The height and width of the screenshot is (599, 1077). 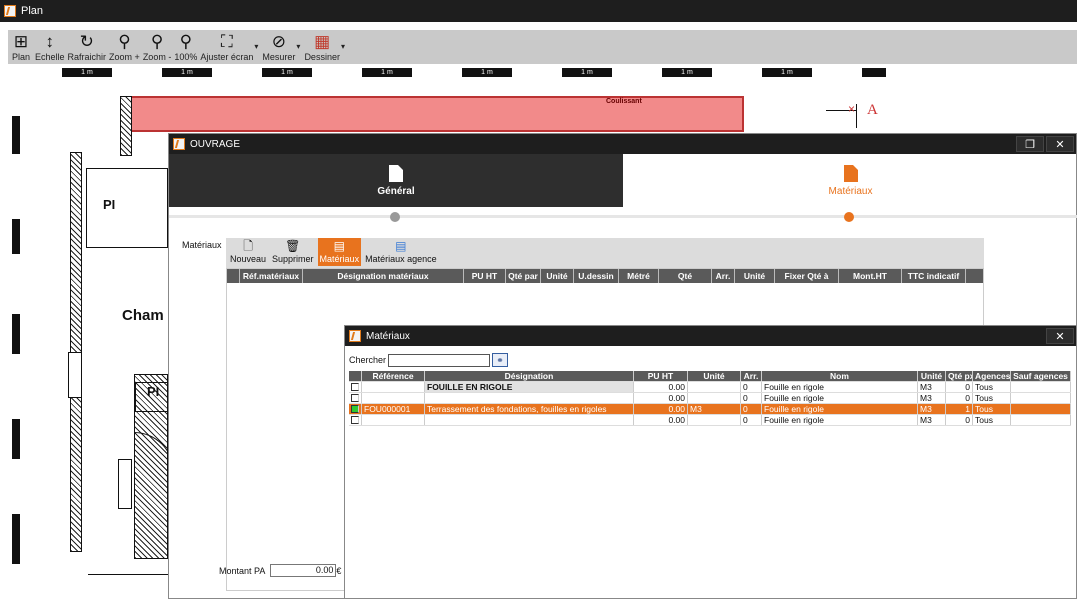 I want to click on close-button: ✕, so click(x=1060, y=144).